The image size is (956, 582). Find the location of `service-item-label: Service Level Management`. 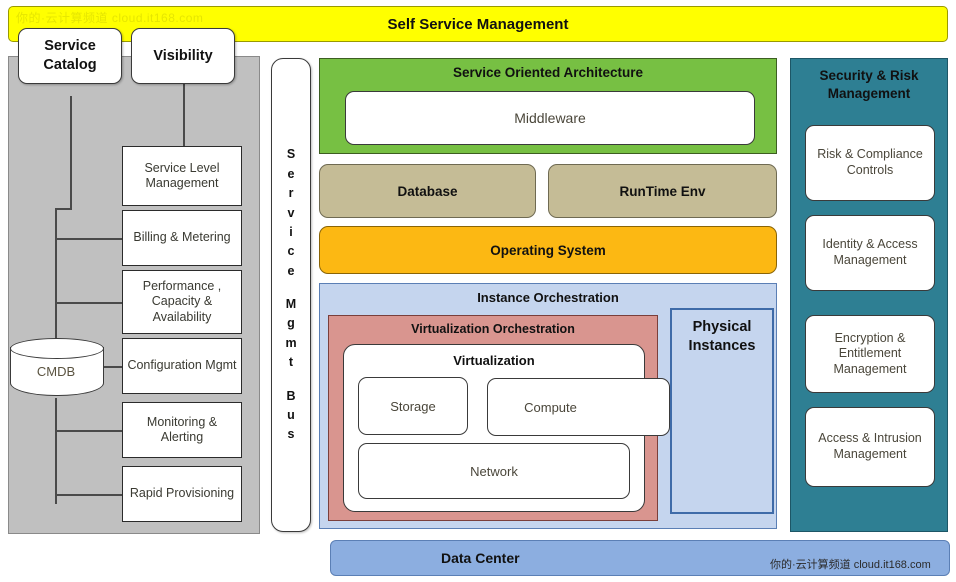

service-item-label: Service Level Management is located at coordinates (182, 175).